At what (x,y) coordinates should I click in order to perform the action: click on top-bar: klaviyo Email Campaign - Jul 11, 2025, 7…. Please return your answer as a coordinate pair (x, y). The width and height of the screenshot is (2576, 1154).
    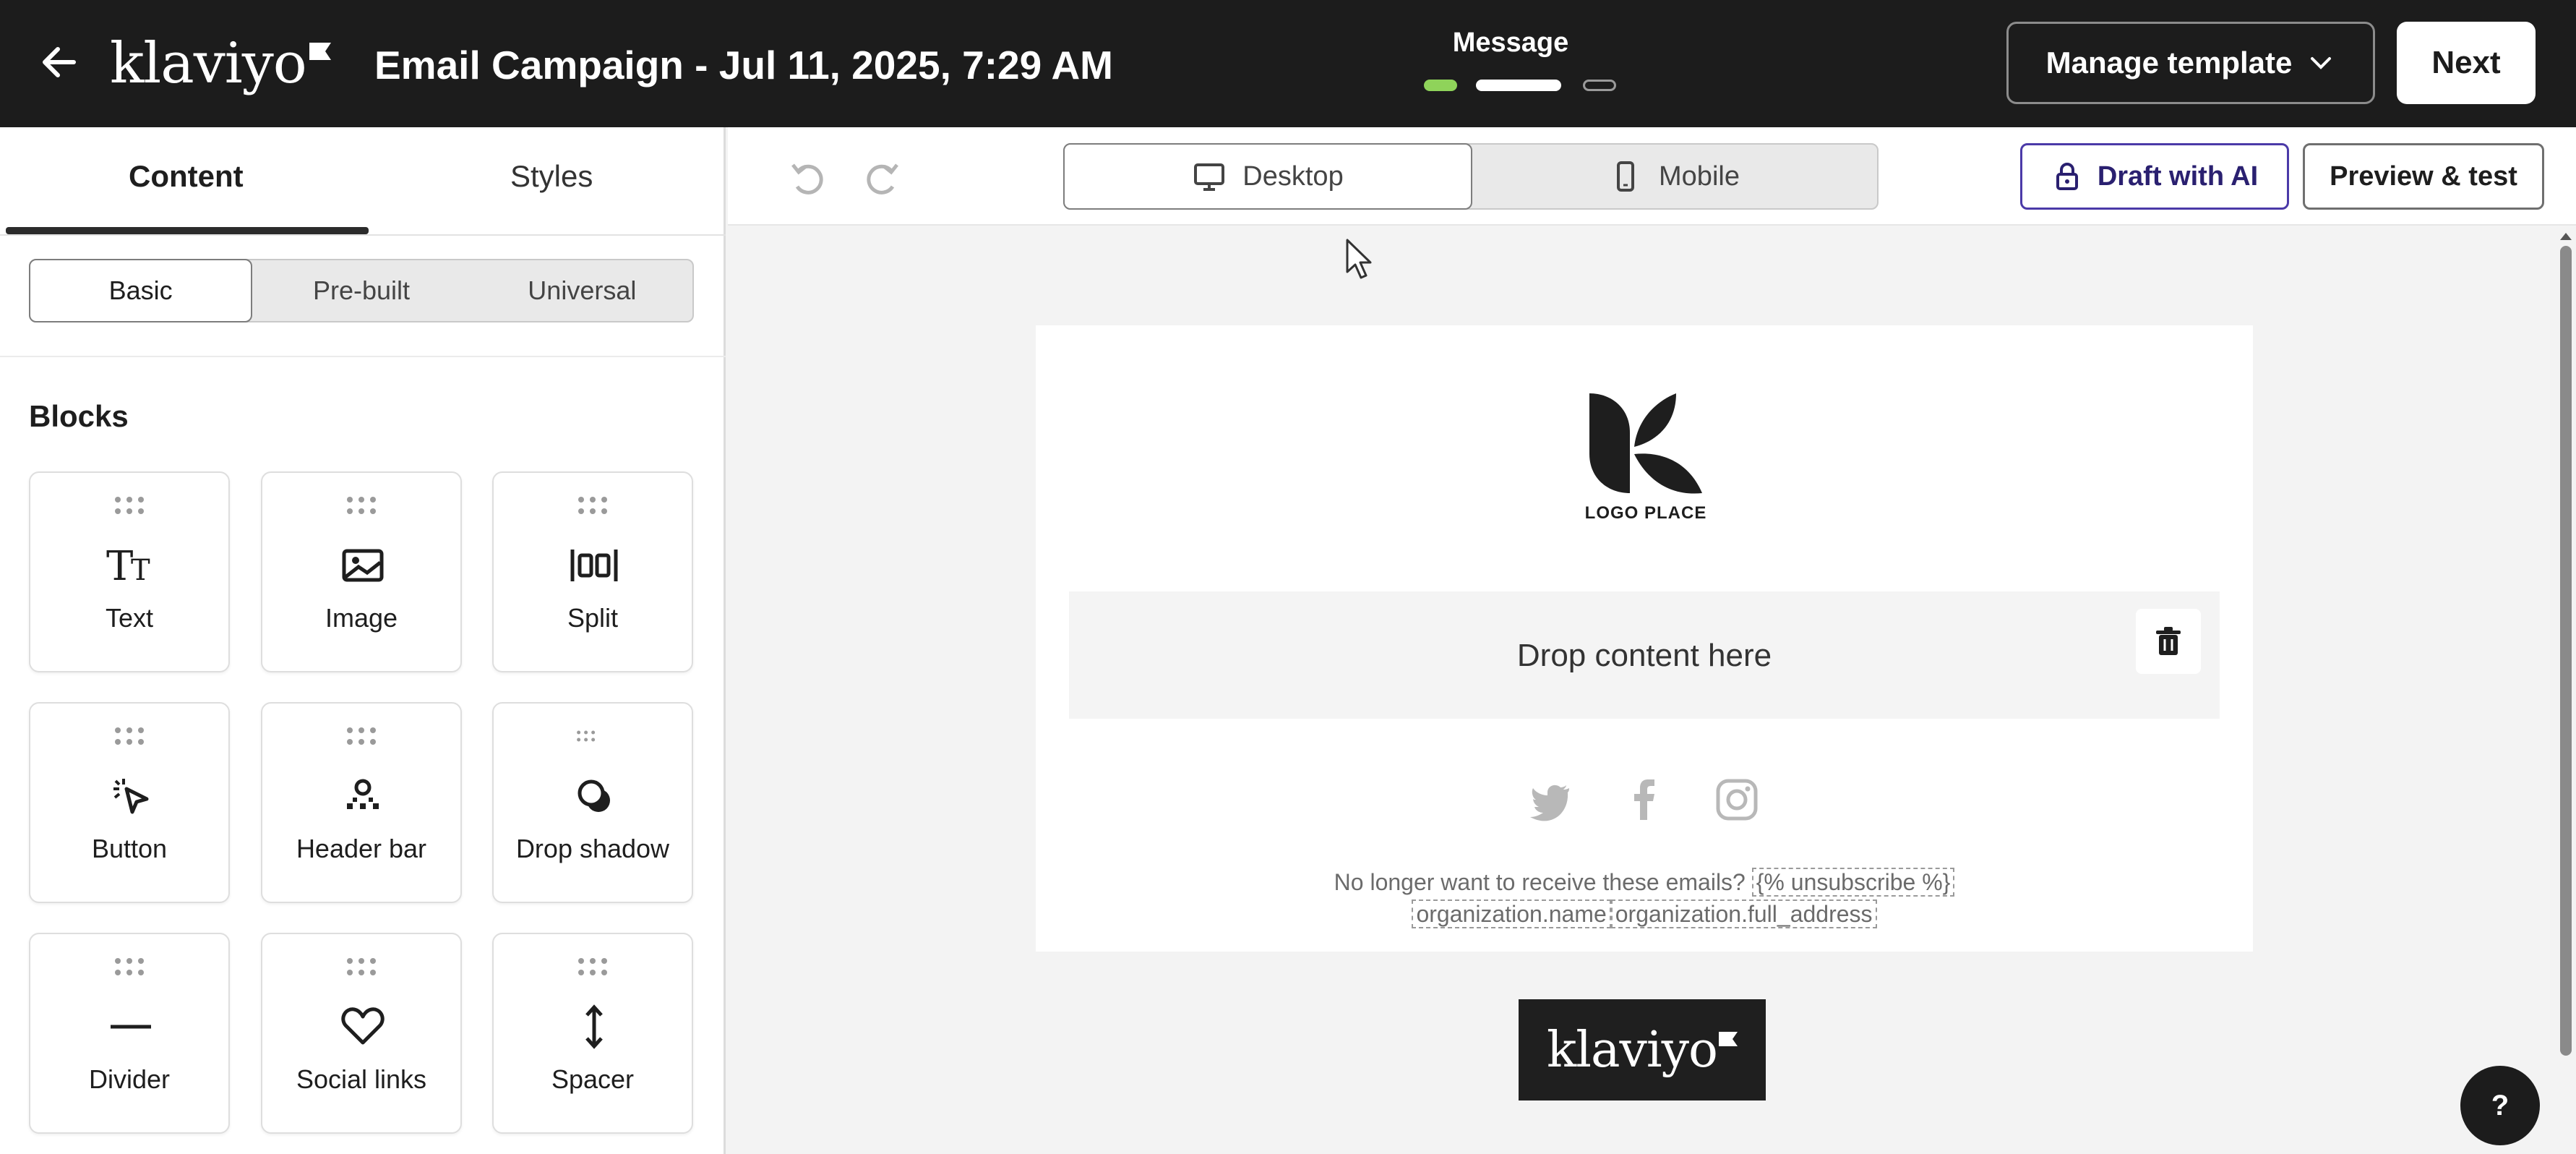
    Looking at the image, I should click on (1288, 63).